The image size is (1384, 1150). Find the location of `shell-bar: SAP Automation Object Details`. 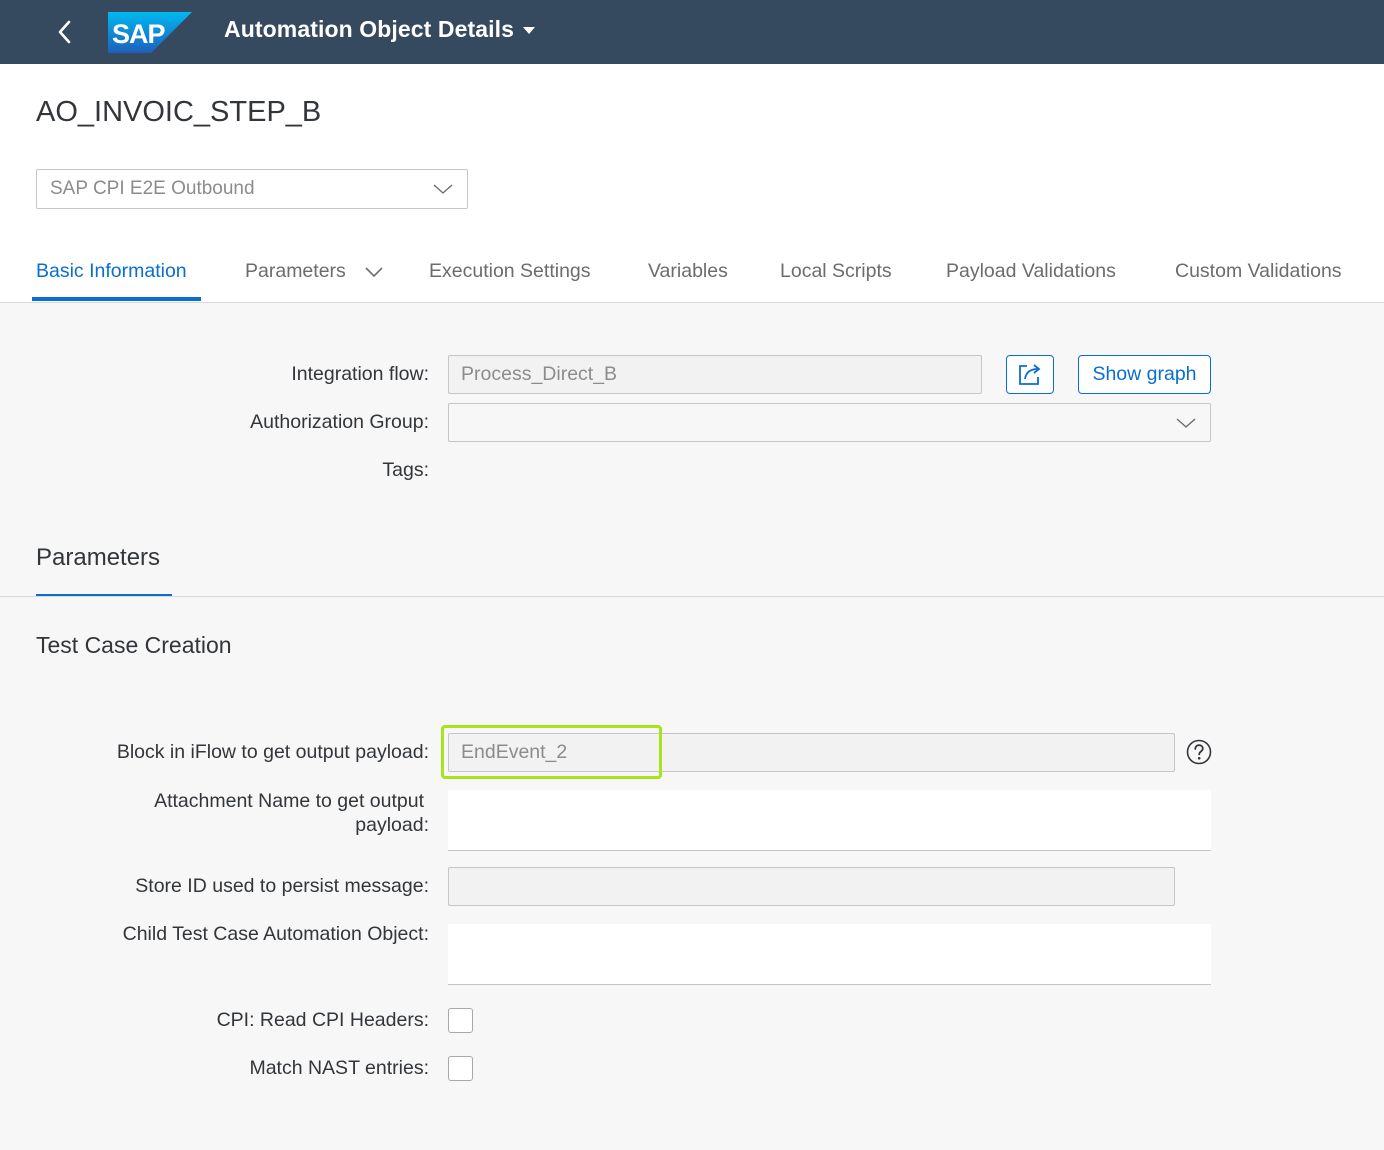

shell-bar: SAP Automation Object Details is located at coordinates (692, 32).